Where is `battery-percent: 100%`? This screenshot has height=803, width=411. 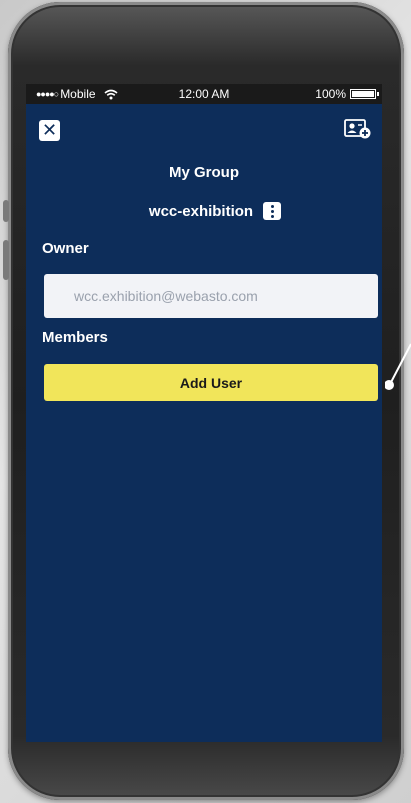 battery-percent: 100% is located at coordinates (330, 94).